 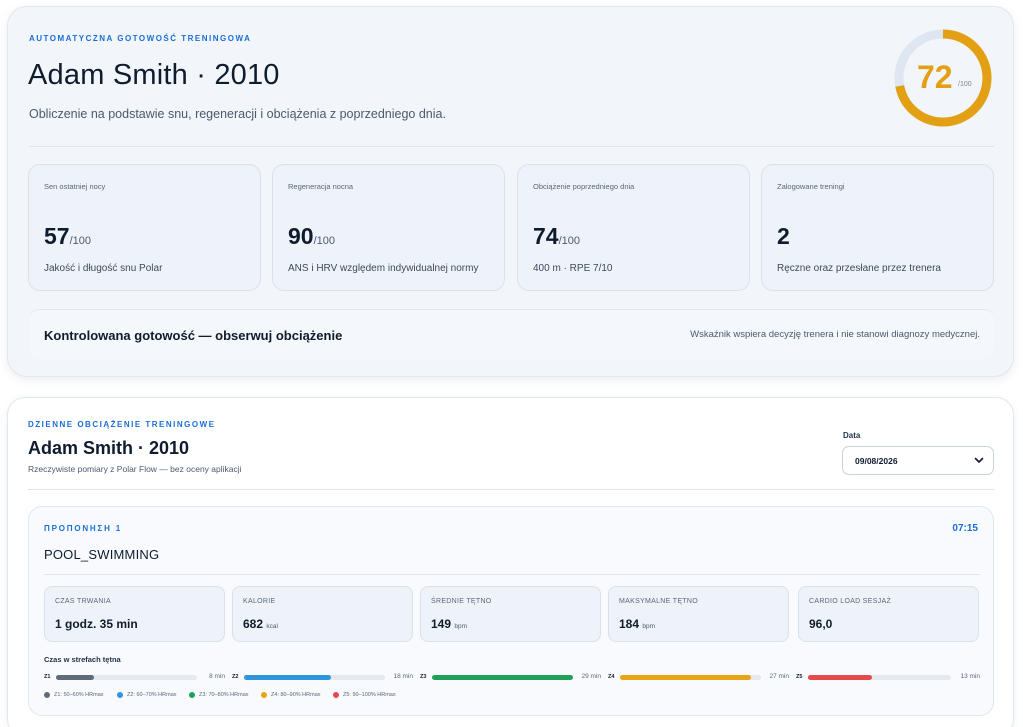 What do you see at coordinates (140, 38) in the screenshot?
I see `readiness-eyebrow: AUTOMATYCZNA GOTOWOŚĆ TRENINGOWA` at bounding box center [140, 38].